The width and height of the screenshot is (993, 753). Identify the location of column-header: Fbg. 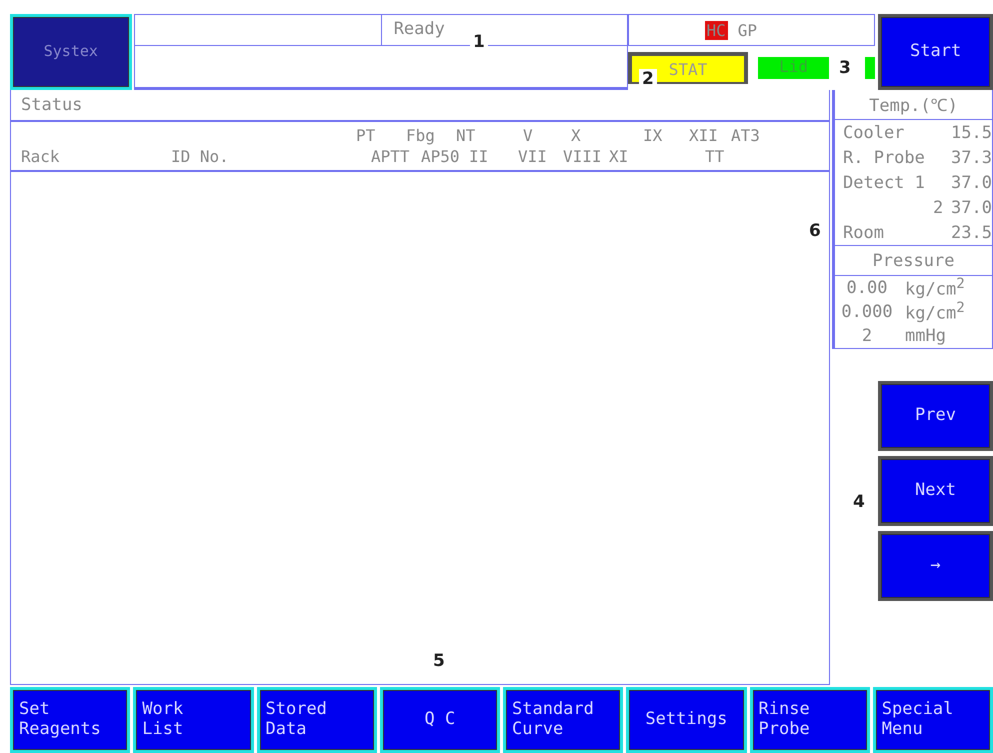
(420, 135).